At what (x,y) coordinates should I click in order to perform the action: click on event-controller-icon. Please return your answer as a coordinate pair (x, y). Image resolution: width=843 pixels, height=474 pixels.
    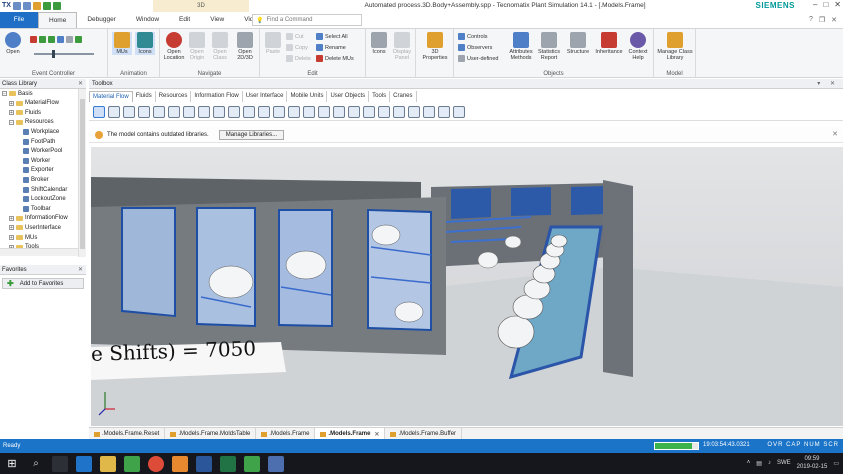
    Looking at the image, I should click on (114, 111).